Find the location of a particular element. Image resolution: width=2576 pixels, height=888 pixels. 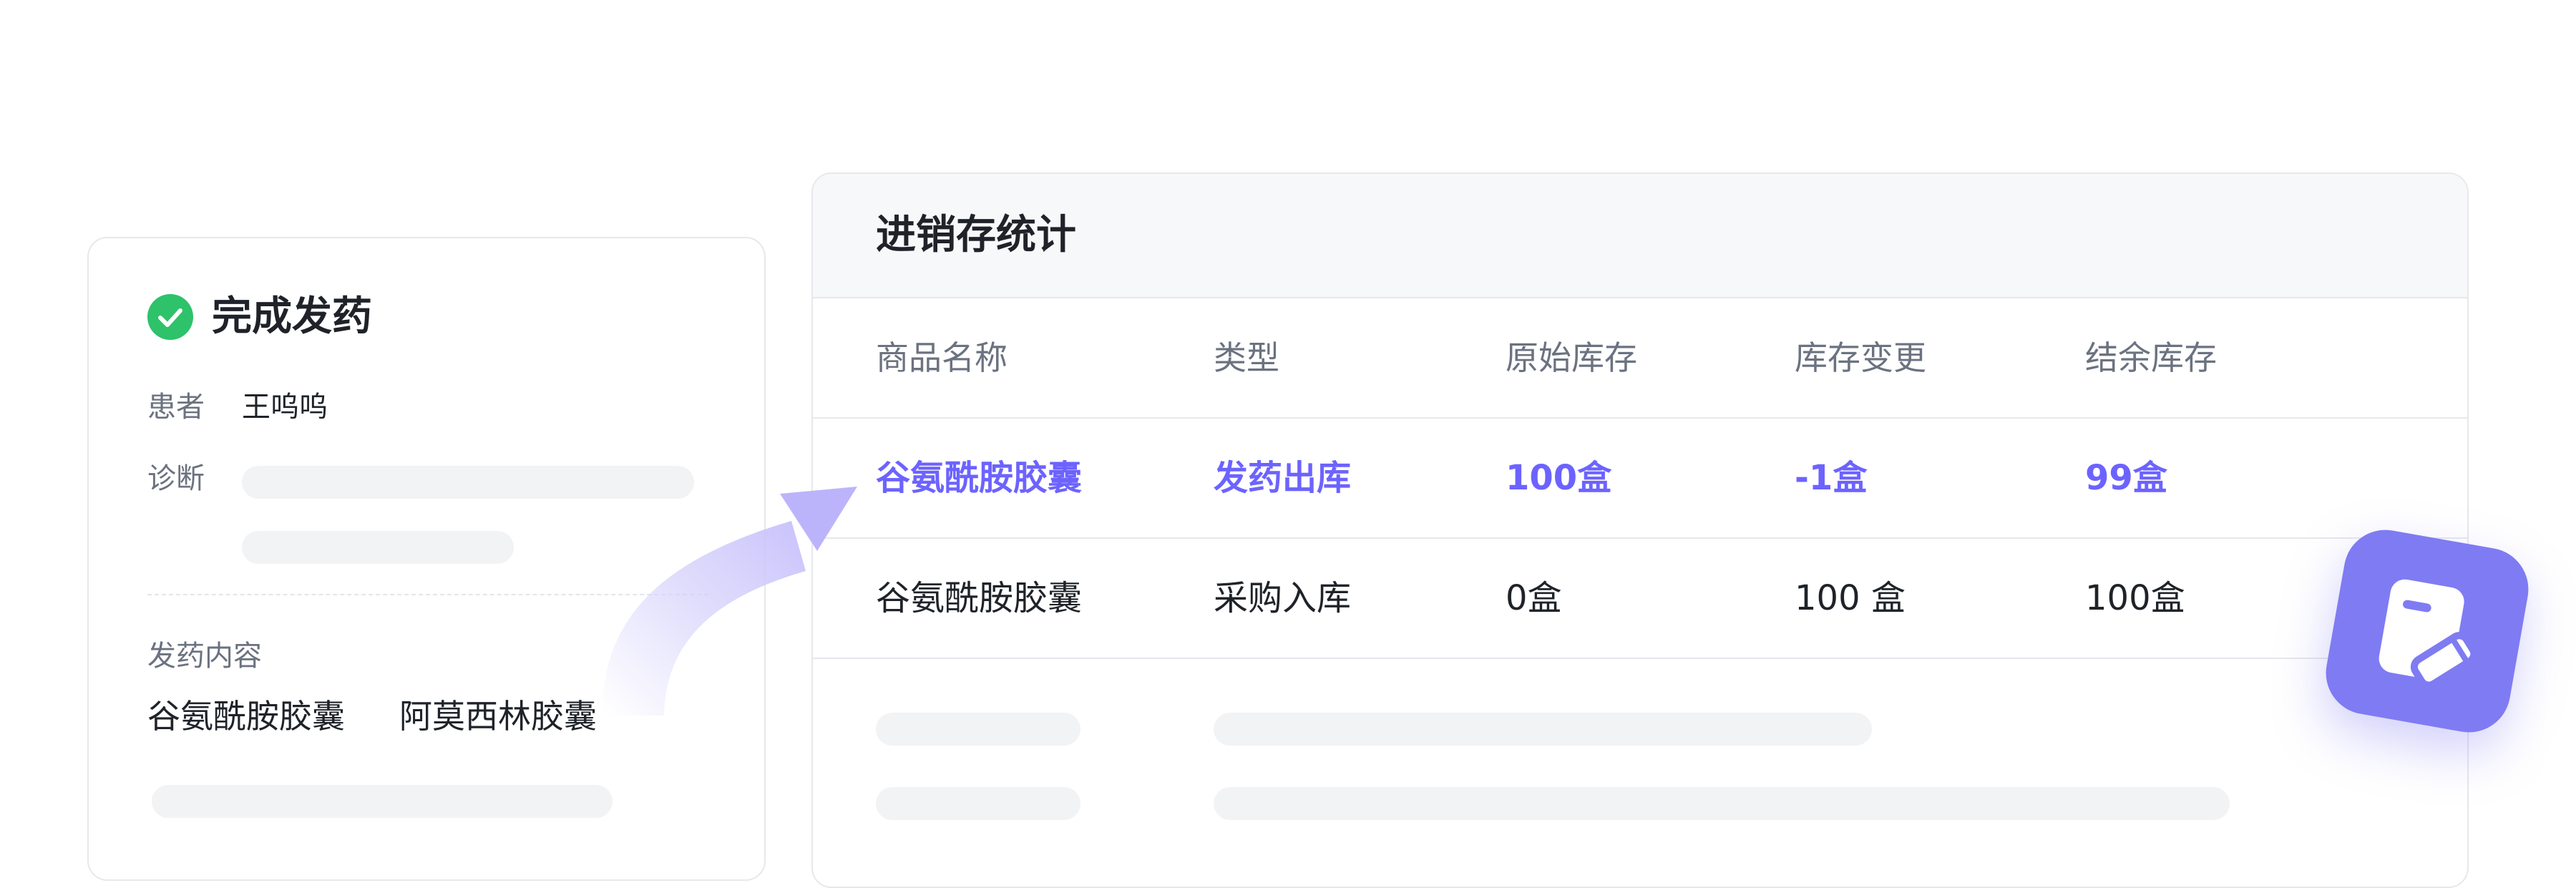

inventory-table-title: 进销存统计 is located at coordinates (976, 235).